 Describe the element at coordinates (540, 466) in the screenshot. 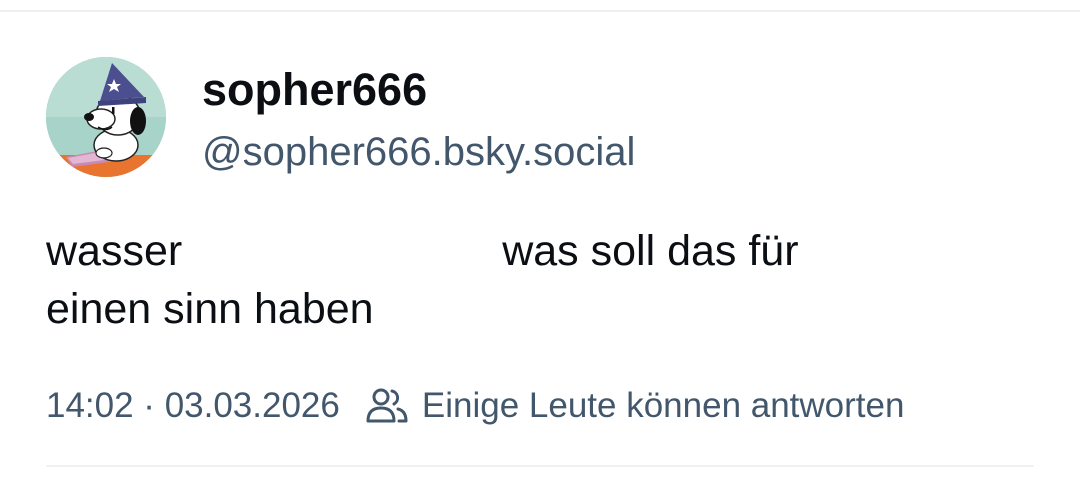

I see `bottom-divider` at that location.